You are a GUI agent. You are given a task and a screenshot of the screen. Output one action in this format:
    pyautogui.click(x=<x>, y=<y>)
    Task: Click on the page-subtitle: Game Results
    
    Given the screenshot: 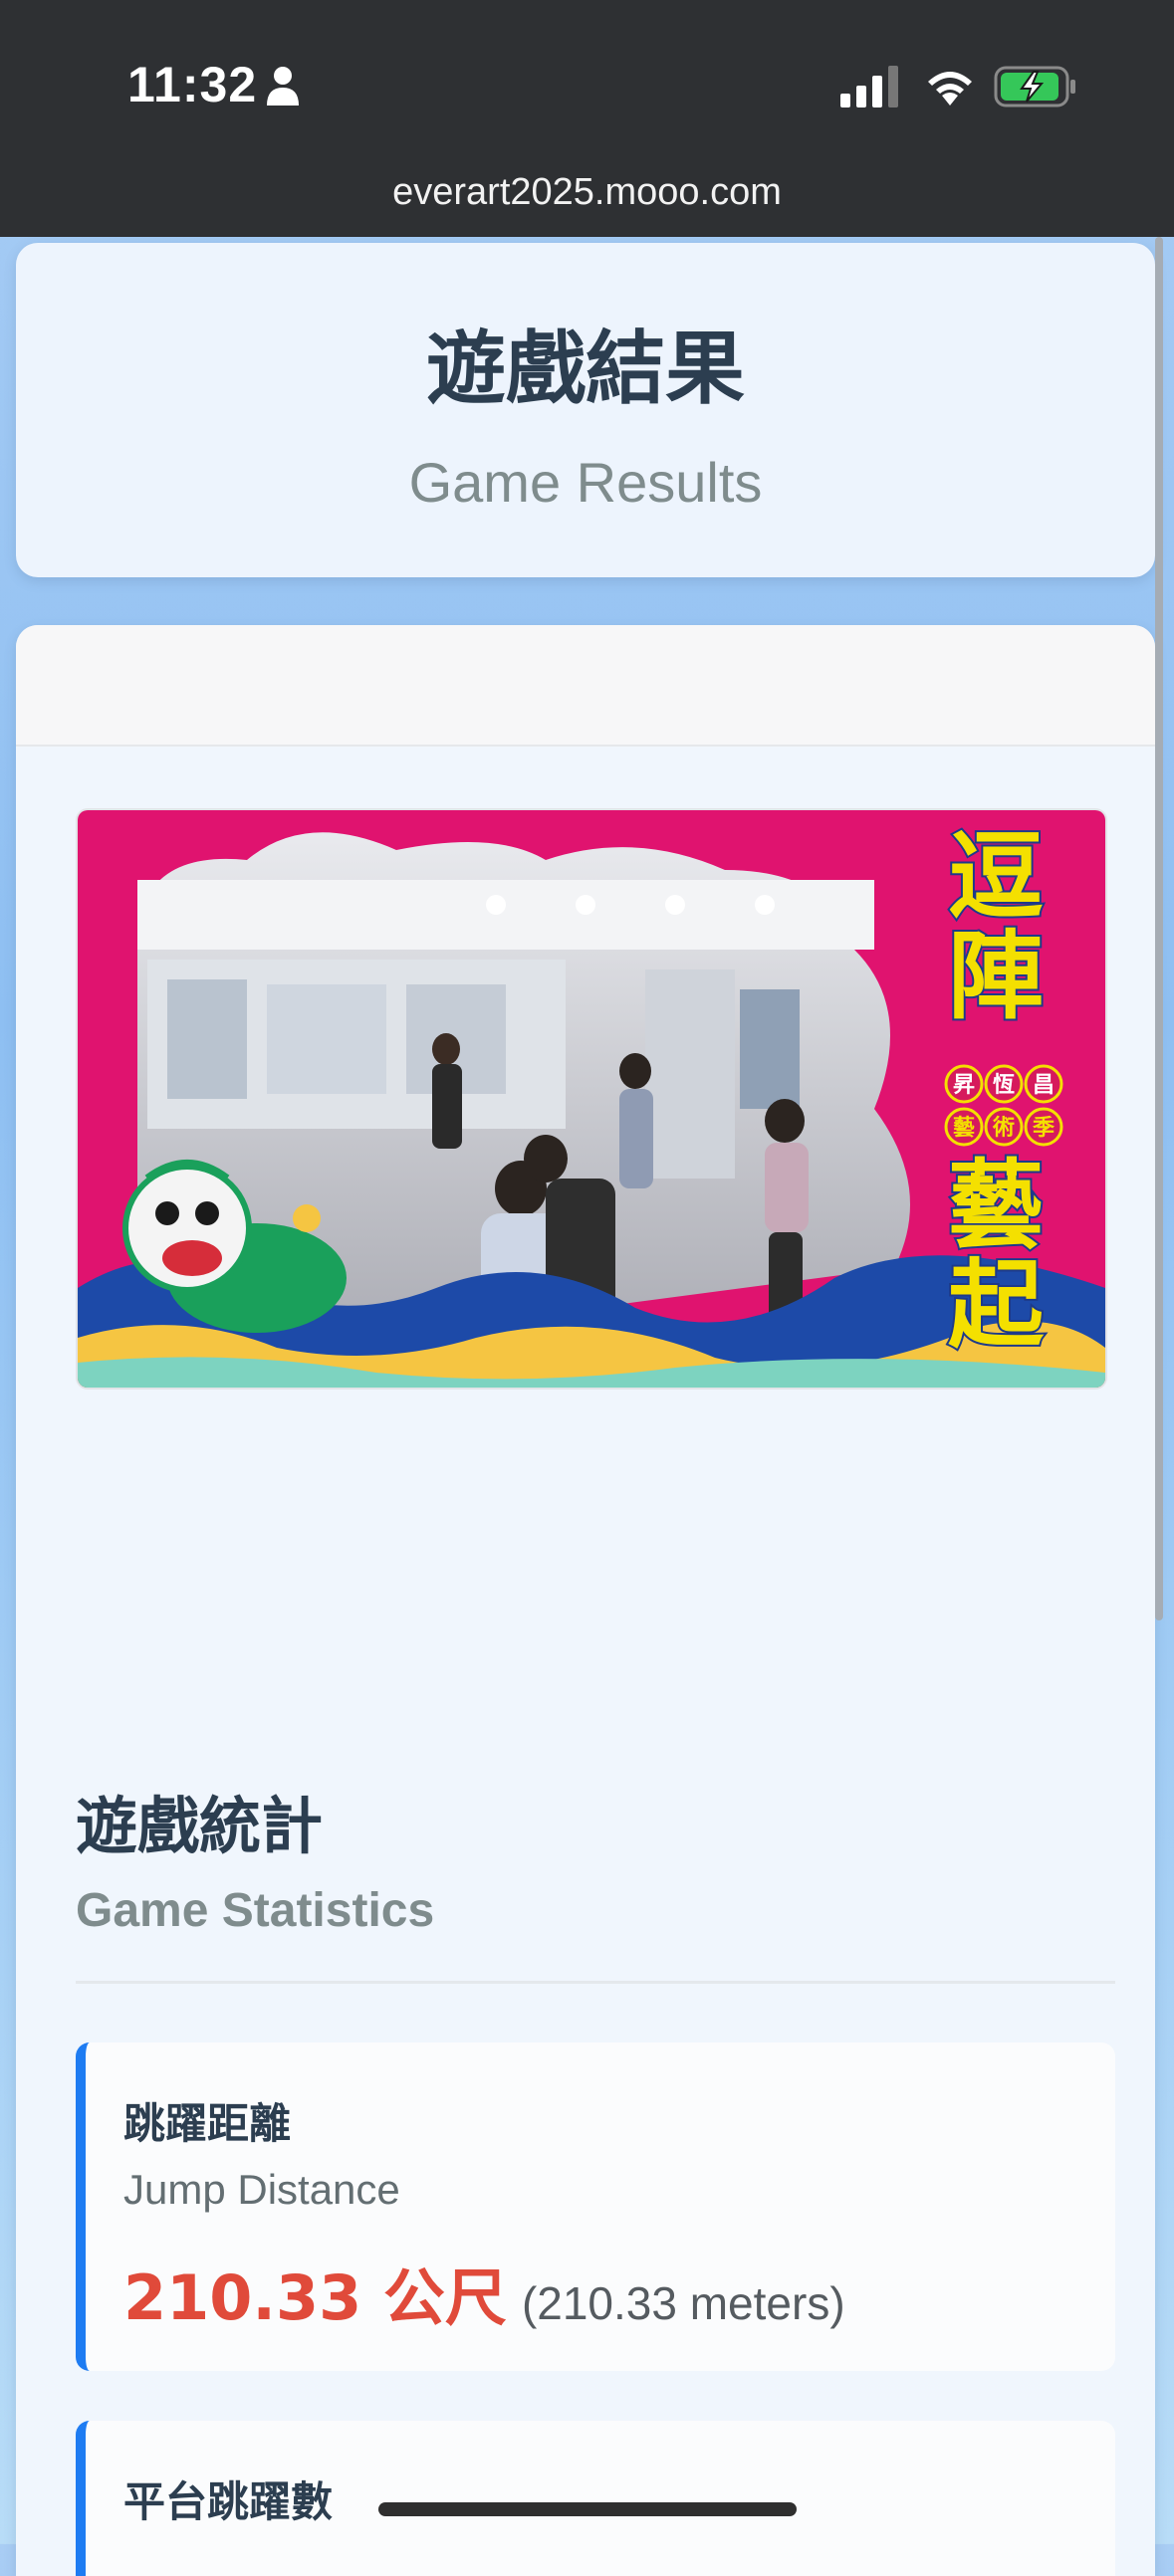 What is the action you would take?
    pyautogui.click(x=585, y=482)
    